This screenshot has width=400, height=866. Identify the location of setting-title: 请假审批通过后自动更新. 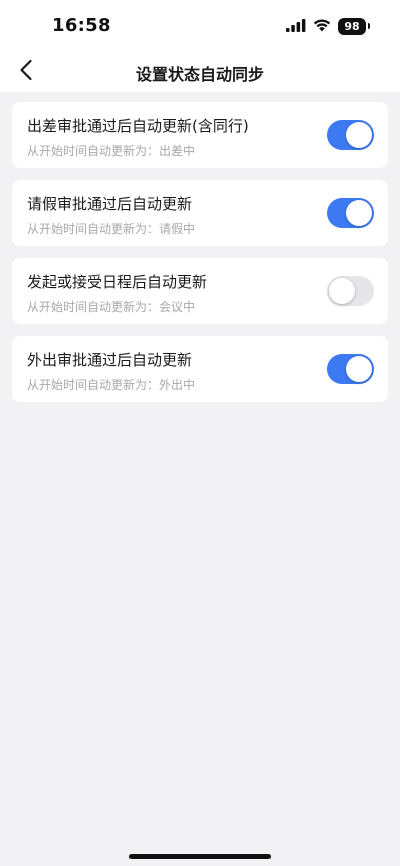
(110, 204).